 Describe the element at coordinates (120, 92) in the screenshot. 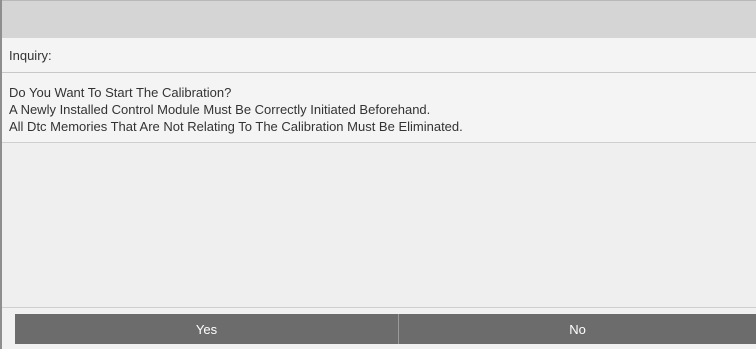

I see `message-line-question: Do You Want To Start The Calibration?` at that location.